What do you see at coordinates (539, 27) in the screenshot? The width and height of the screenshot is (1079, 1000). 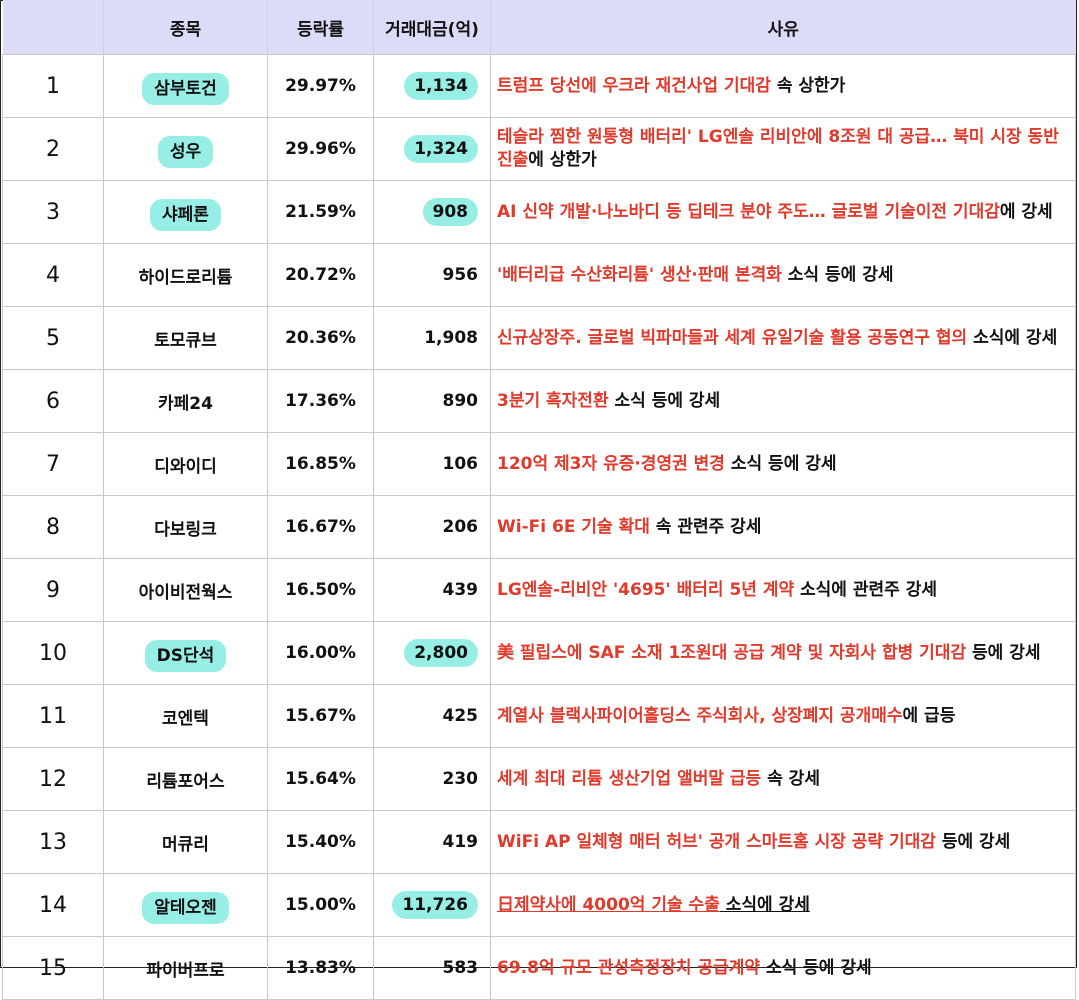 I see `header-row: 종목 등락률 거래대금(억) 사유` at bounding box center [539, 27].